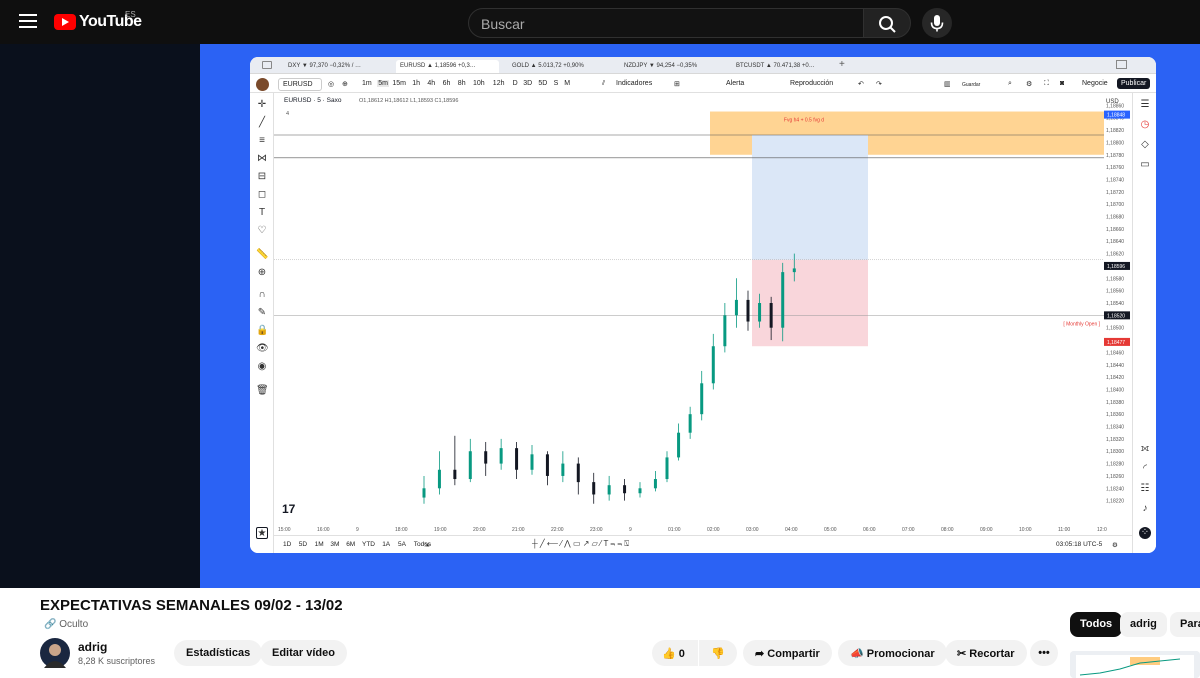 The image size is (1200, 678). I want to click on symbol-search: EURUSD, so click(300, 84).